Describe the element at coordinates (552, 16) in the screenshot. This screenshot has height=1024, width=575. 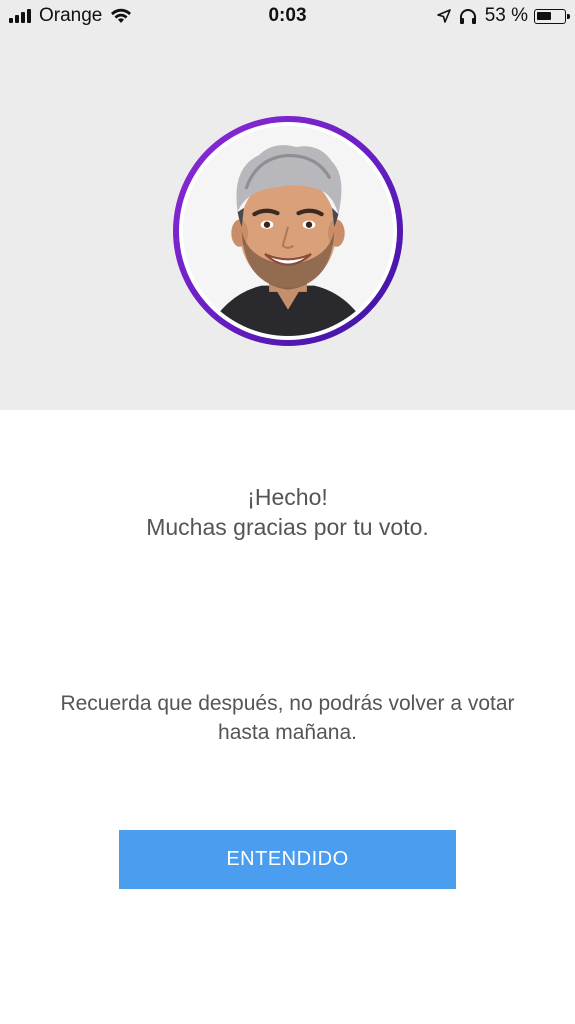
I see `battery-icon` at that location.